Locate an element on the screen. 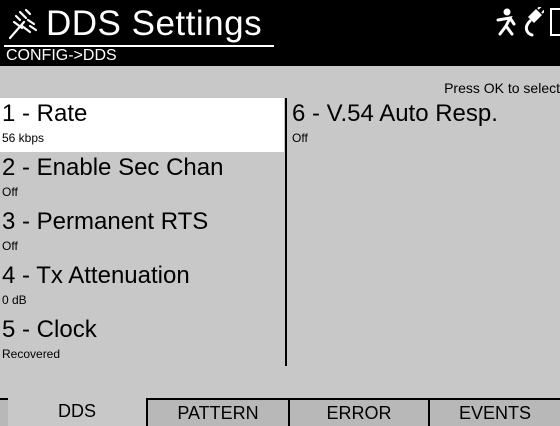 This screenshot has height=426, width=560. hint-text: Press OK to select is located at coordinates (502, 88).